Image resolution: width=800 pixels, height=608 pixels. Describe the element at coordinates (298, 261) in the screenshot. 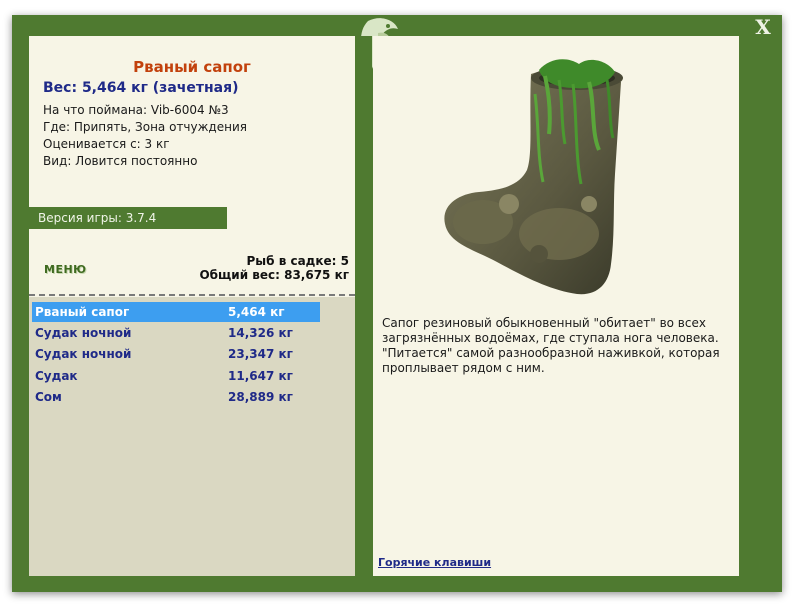

I see `fish-count: Рыб в садке: 5` at that location.